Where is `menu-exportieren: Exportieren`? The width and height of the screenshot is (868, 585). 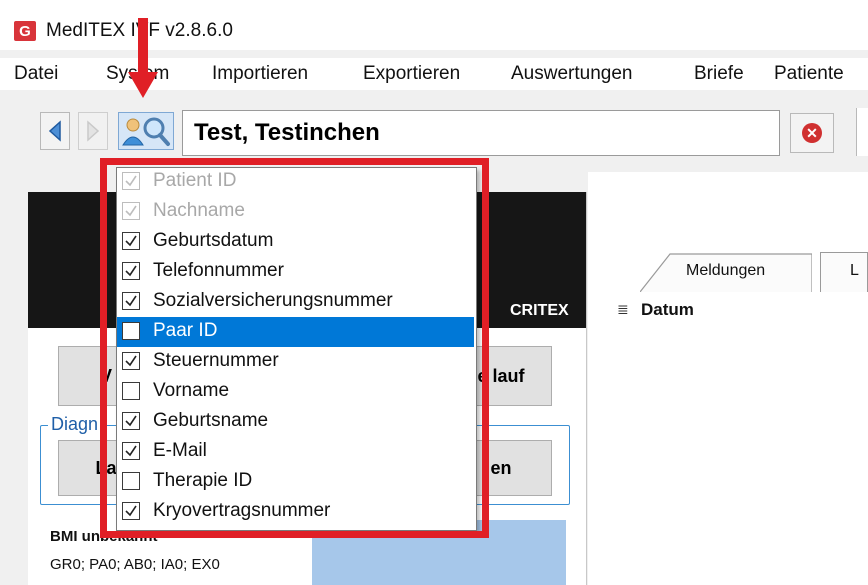 menu-exportieren: Exportieren is located at coordinates (411, 74).